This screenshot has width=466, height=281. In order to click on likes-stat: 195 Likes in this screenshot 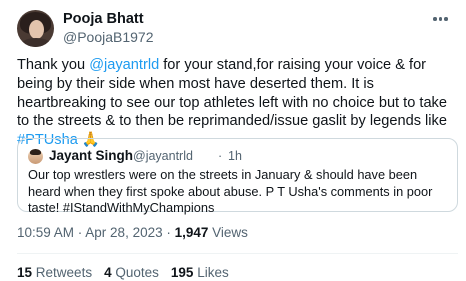, I will do `click(200, 272)`.